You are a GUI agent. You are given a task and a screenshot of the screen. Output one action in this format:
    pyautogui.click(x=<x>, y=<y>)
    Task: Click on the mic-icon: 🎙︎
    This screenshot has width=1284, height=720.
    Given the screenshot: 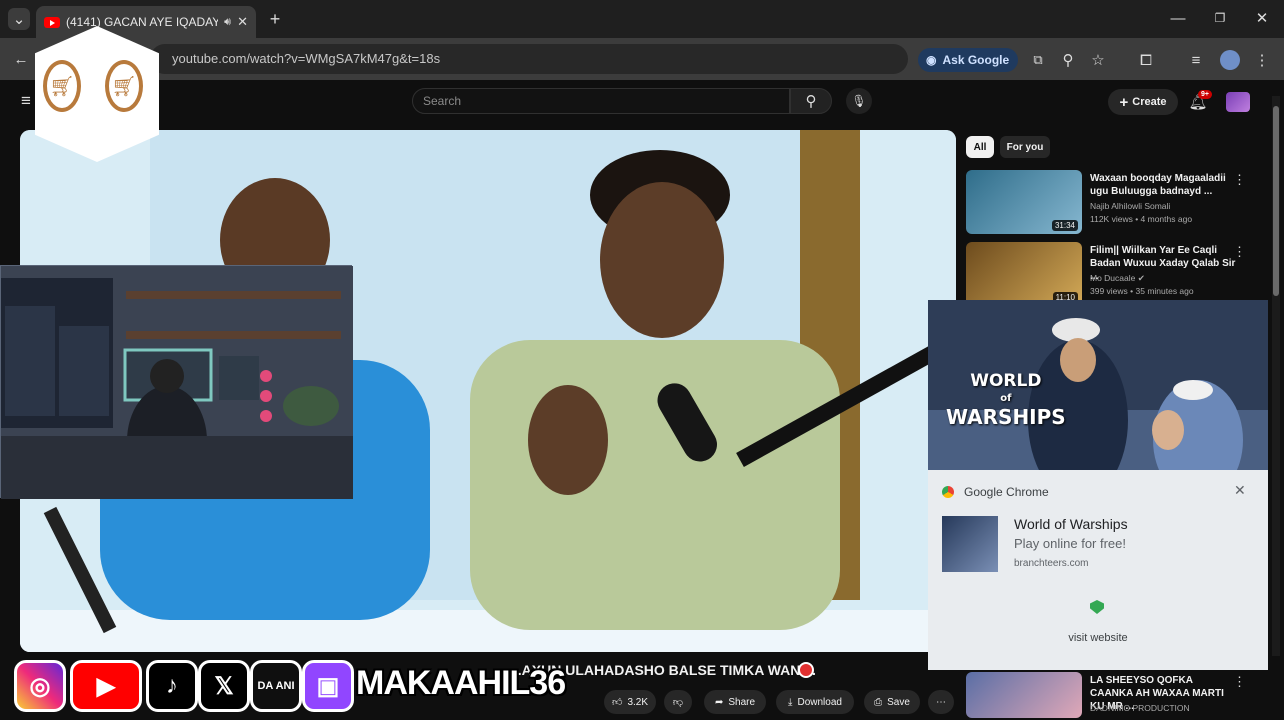 What is the action you would take?
    pyautogui.click(x=859, y=101)
    